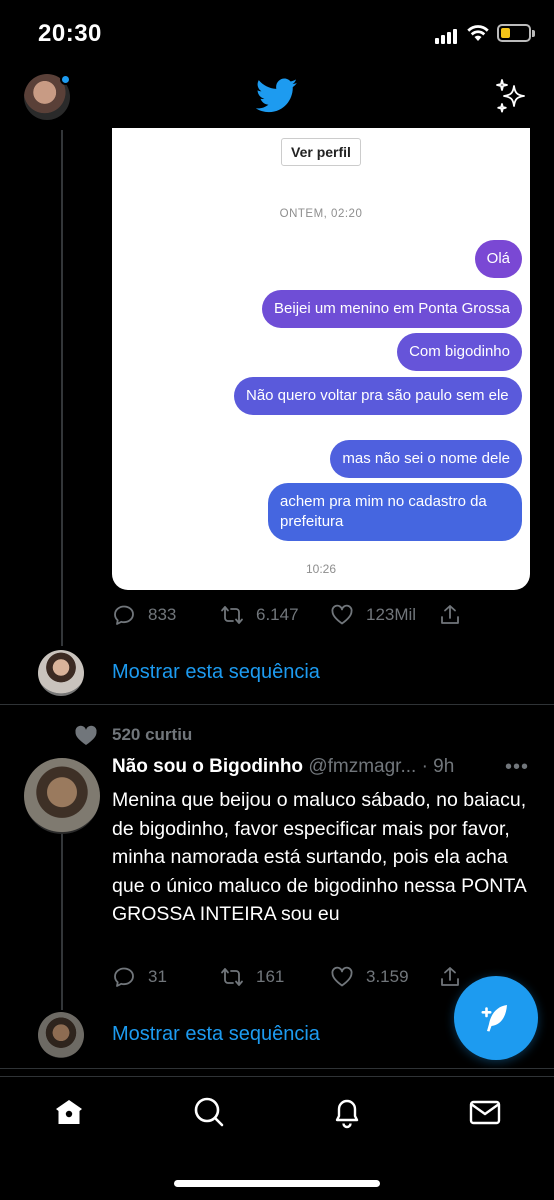  What do you see at coordinates (321, 152) in the screenshot?
I see `view-profile-button: Ver perfil` at bounding box center [321, 152].